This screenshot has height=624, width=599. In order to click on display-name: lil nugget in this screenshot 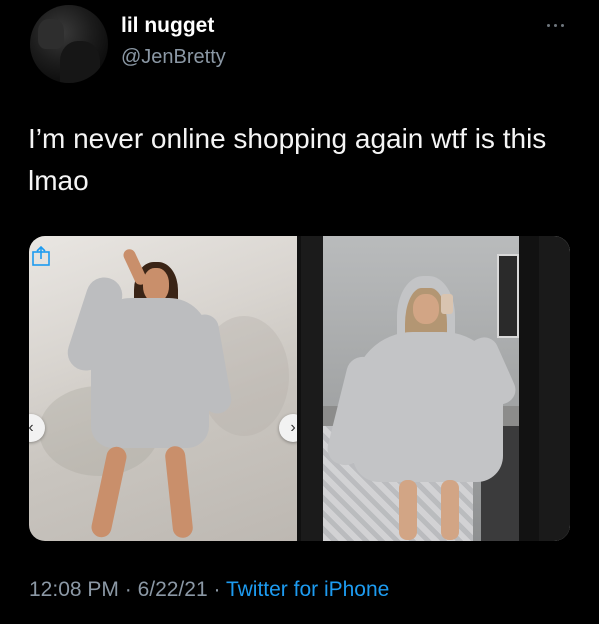, I will do `click(167, 26)`.